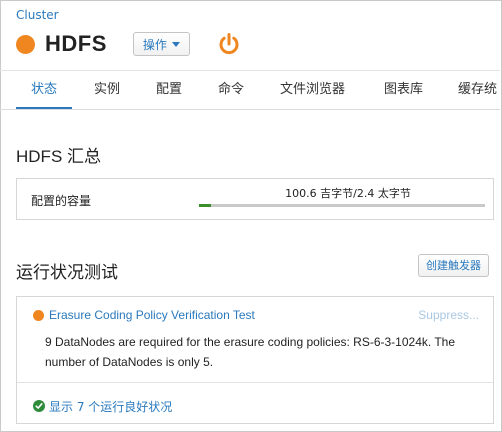  I want to click on tab-status: 状态, so click(44, 90).